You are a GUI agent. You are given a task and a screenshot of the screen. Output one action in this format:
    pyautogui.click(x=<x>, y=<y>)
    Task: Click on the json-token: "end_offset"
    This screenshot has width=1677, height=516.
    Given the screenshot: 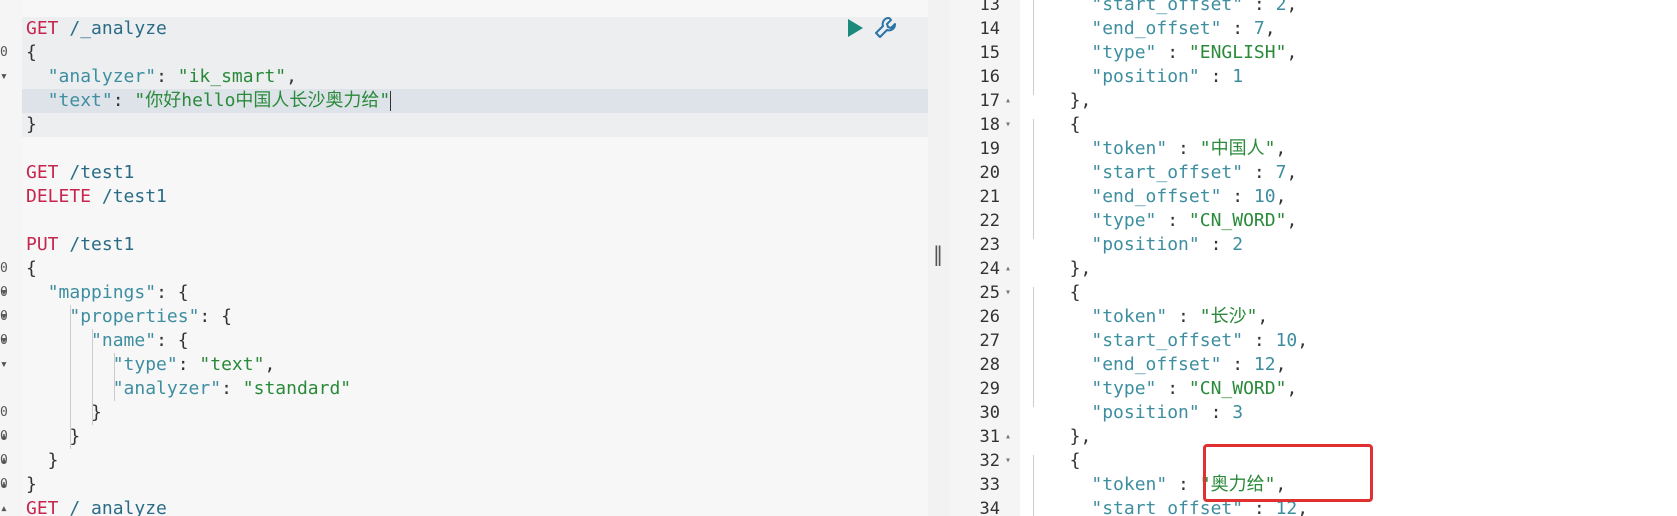 What is the action you would take?
    pyautogui.click(x=1156, y=196)
    